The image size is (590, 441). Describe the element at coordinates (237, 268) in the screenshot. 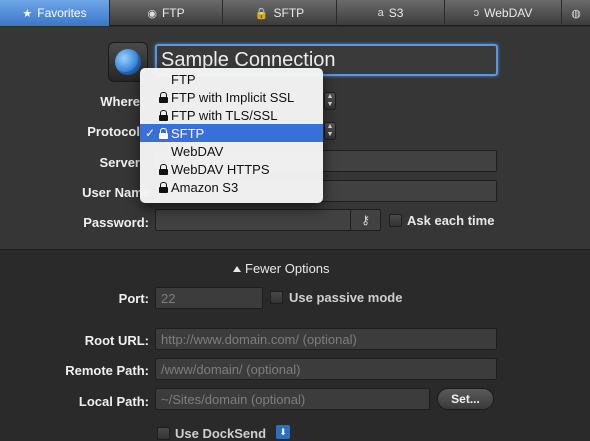

I see `disclosure-triangle-icon` at that location.